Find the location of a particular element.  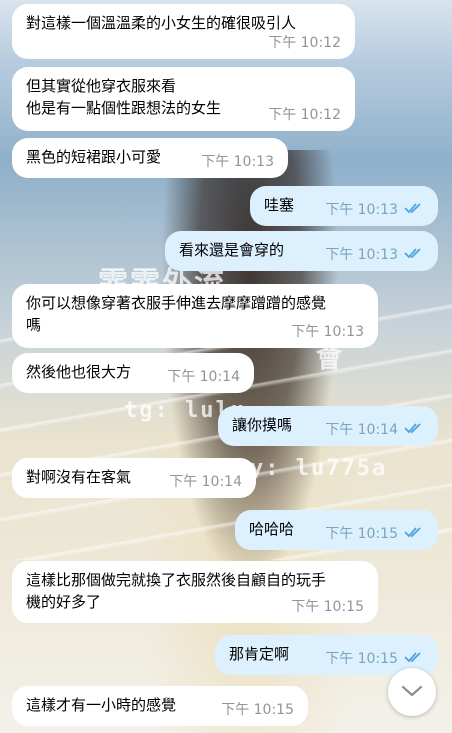

message-meta: 下午 10:14 is located at coordinates (374, 429).